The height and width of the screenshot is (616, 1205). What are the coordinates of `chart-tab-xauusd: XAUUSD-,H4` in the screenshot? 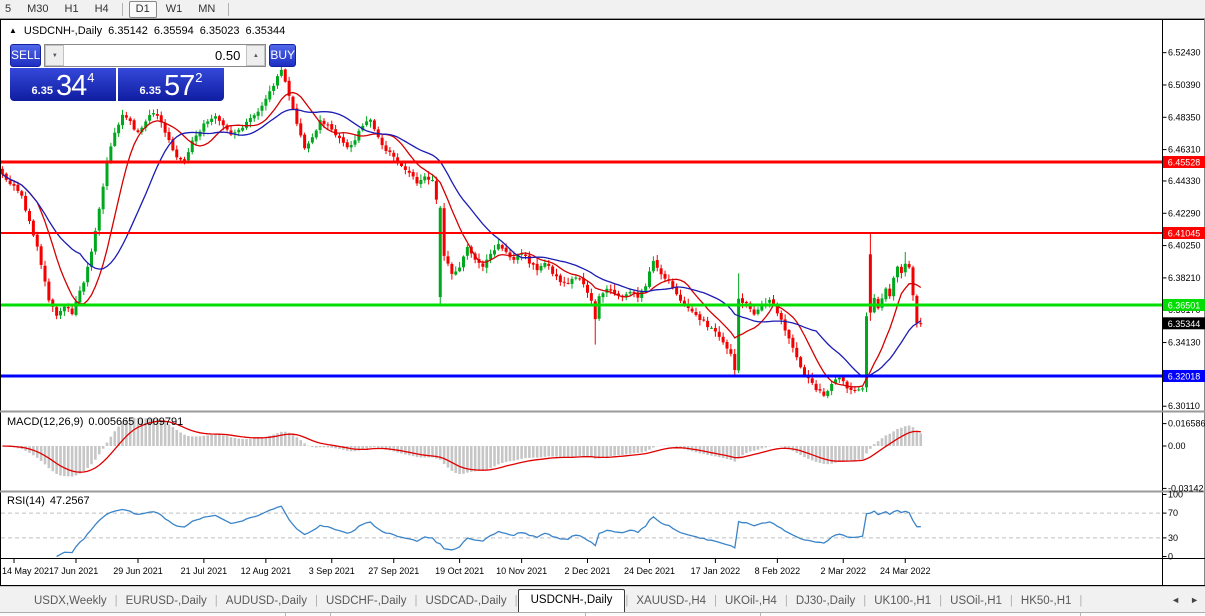 It's located at (671, 601).